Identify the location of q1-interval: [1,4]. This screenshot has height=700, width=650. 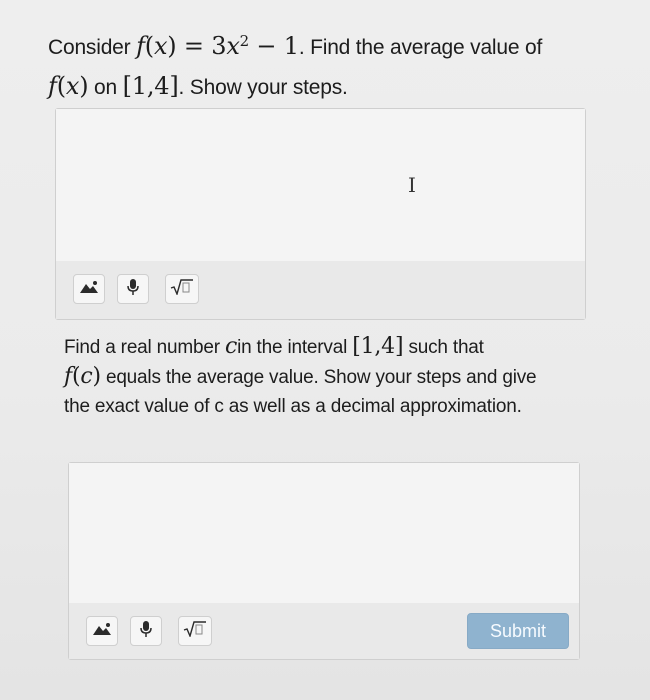
(150, 86).